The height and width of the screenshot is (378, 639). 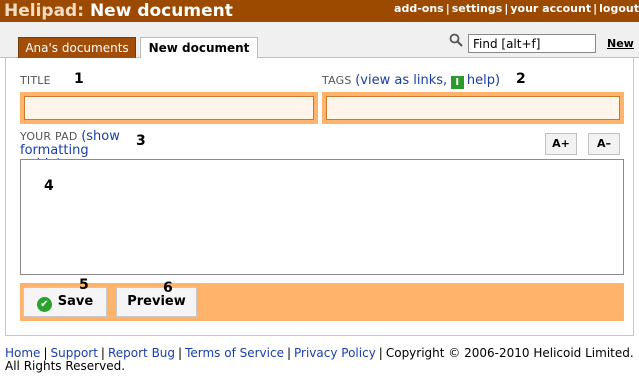 I want to click on app-title: Helipad: New document, so click(x=118, y=11).